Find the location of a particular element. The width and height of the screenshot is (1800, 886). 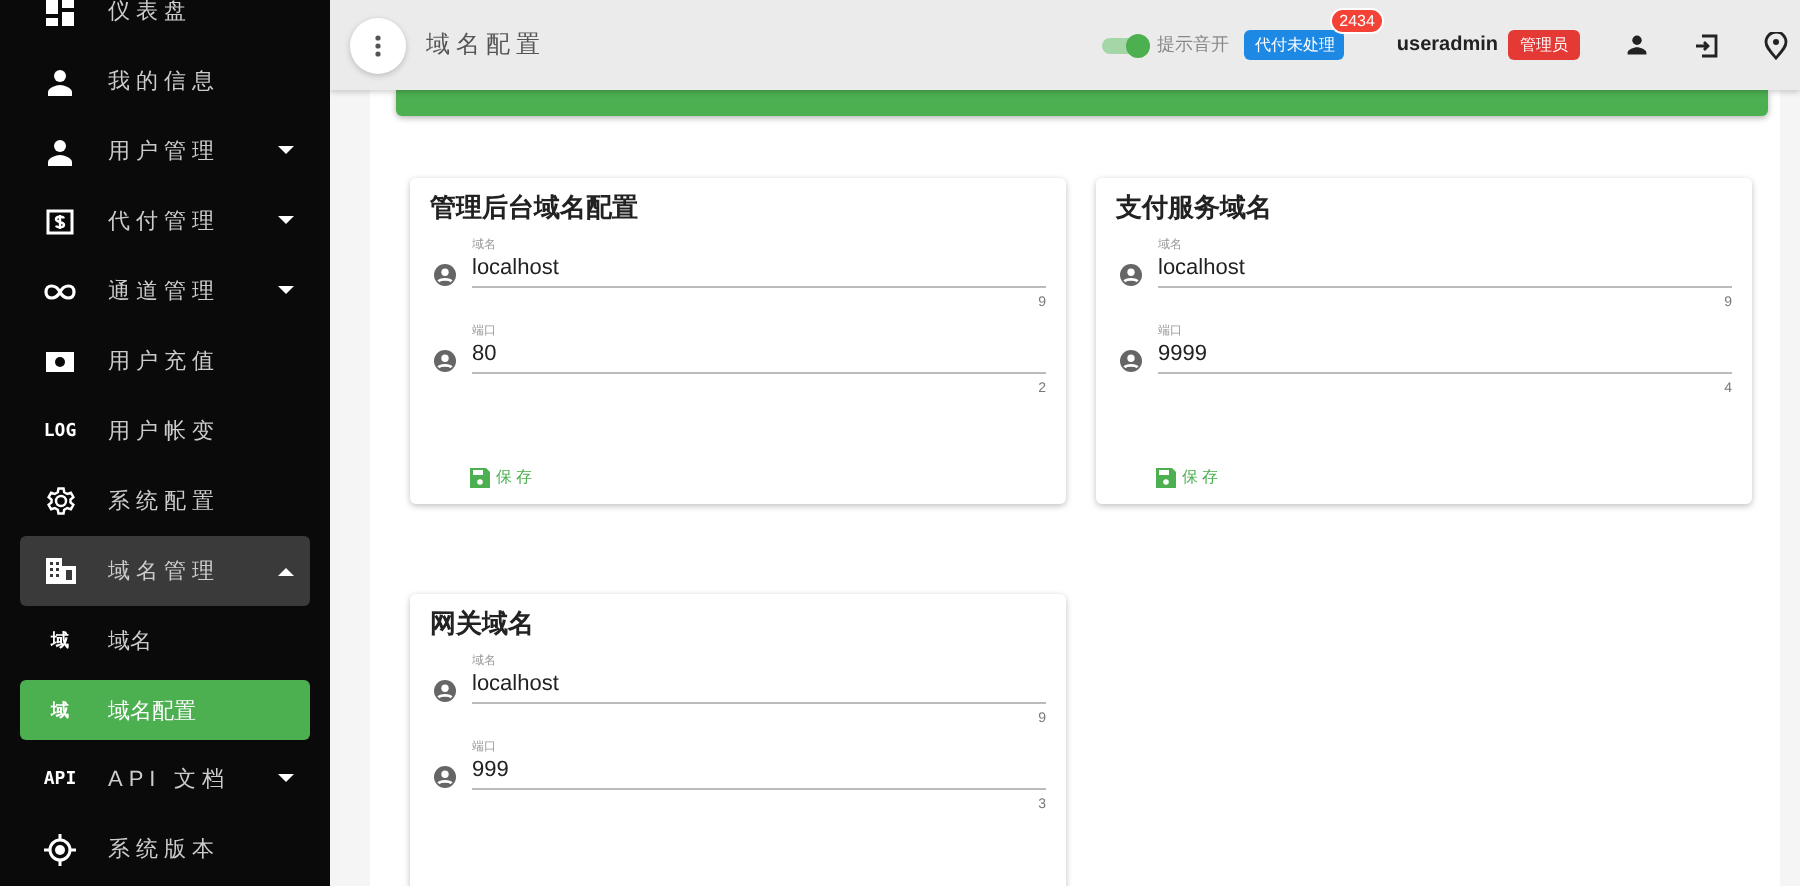

exit-icon is located at coordinates (1706, 45).